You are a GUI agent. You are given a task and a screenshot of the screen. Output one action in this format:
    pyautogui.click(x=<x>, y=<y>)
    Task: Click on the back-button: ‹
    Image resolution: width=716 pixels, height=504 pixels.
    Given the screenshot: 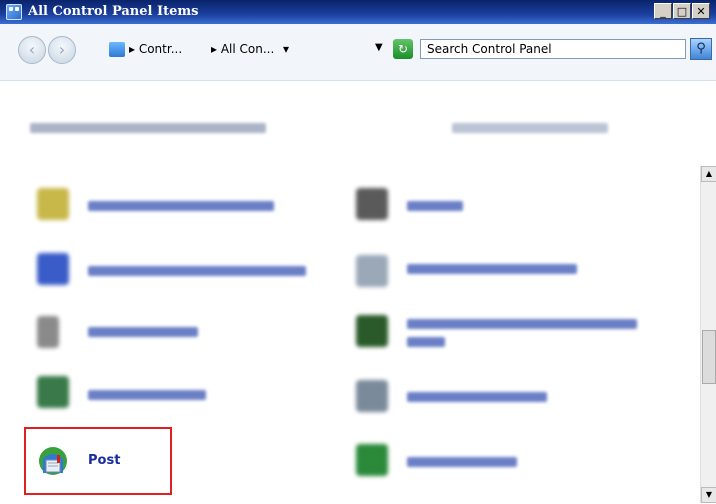 What is the action you would take?
    pyautogui.click(x=32, y=50)
    